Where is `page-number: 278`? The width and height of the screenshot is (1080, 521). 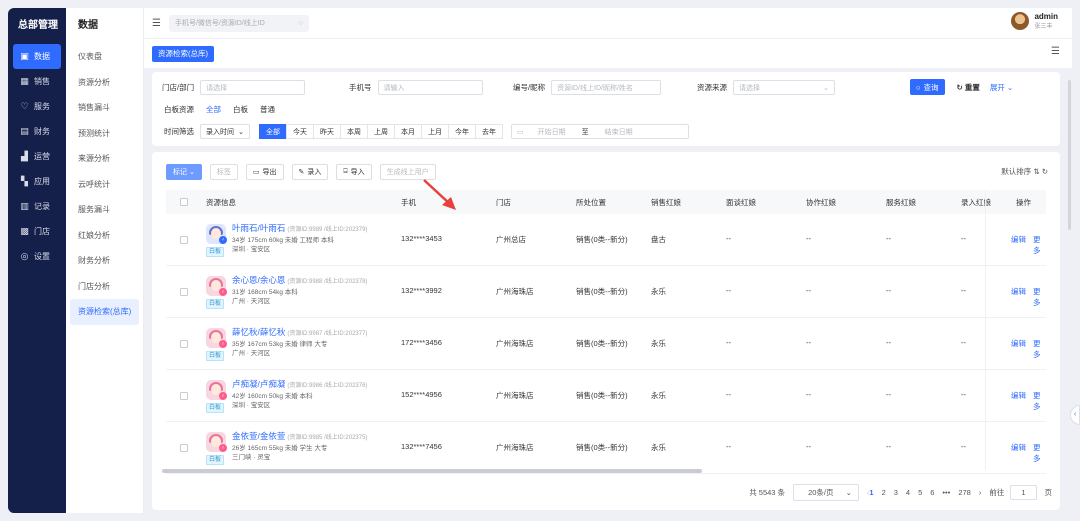 page-number: 278 is located at coordinates (964, 492).